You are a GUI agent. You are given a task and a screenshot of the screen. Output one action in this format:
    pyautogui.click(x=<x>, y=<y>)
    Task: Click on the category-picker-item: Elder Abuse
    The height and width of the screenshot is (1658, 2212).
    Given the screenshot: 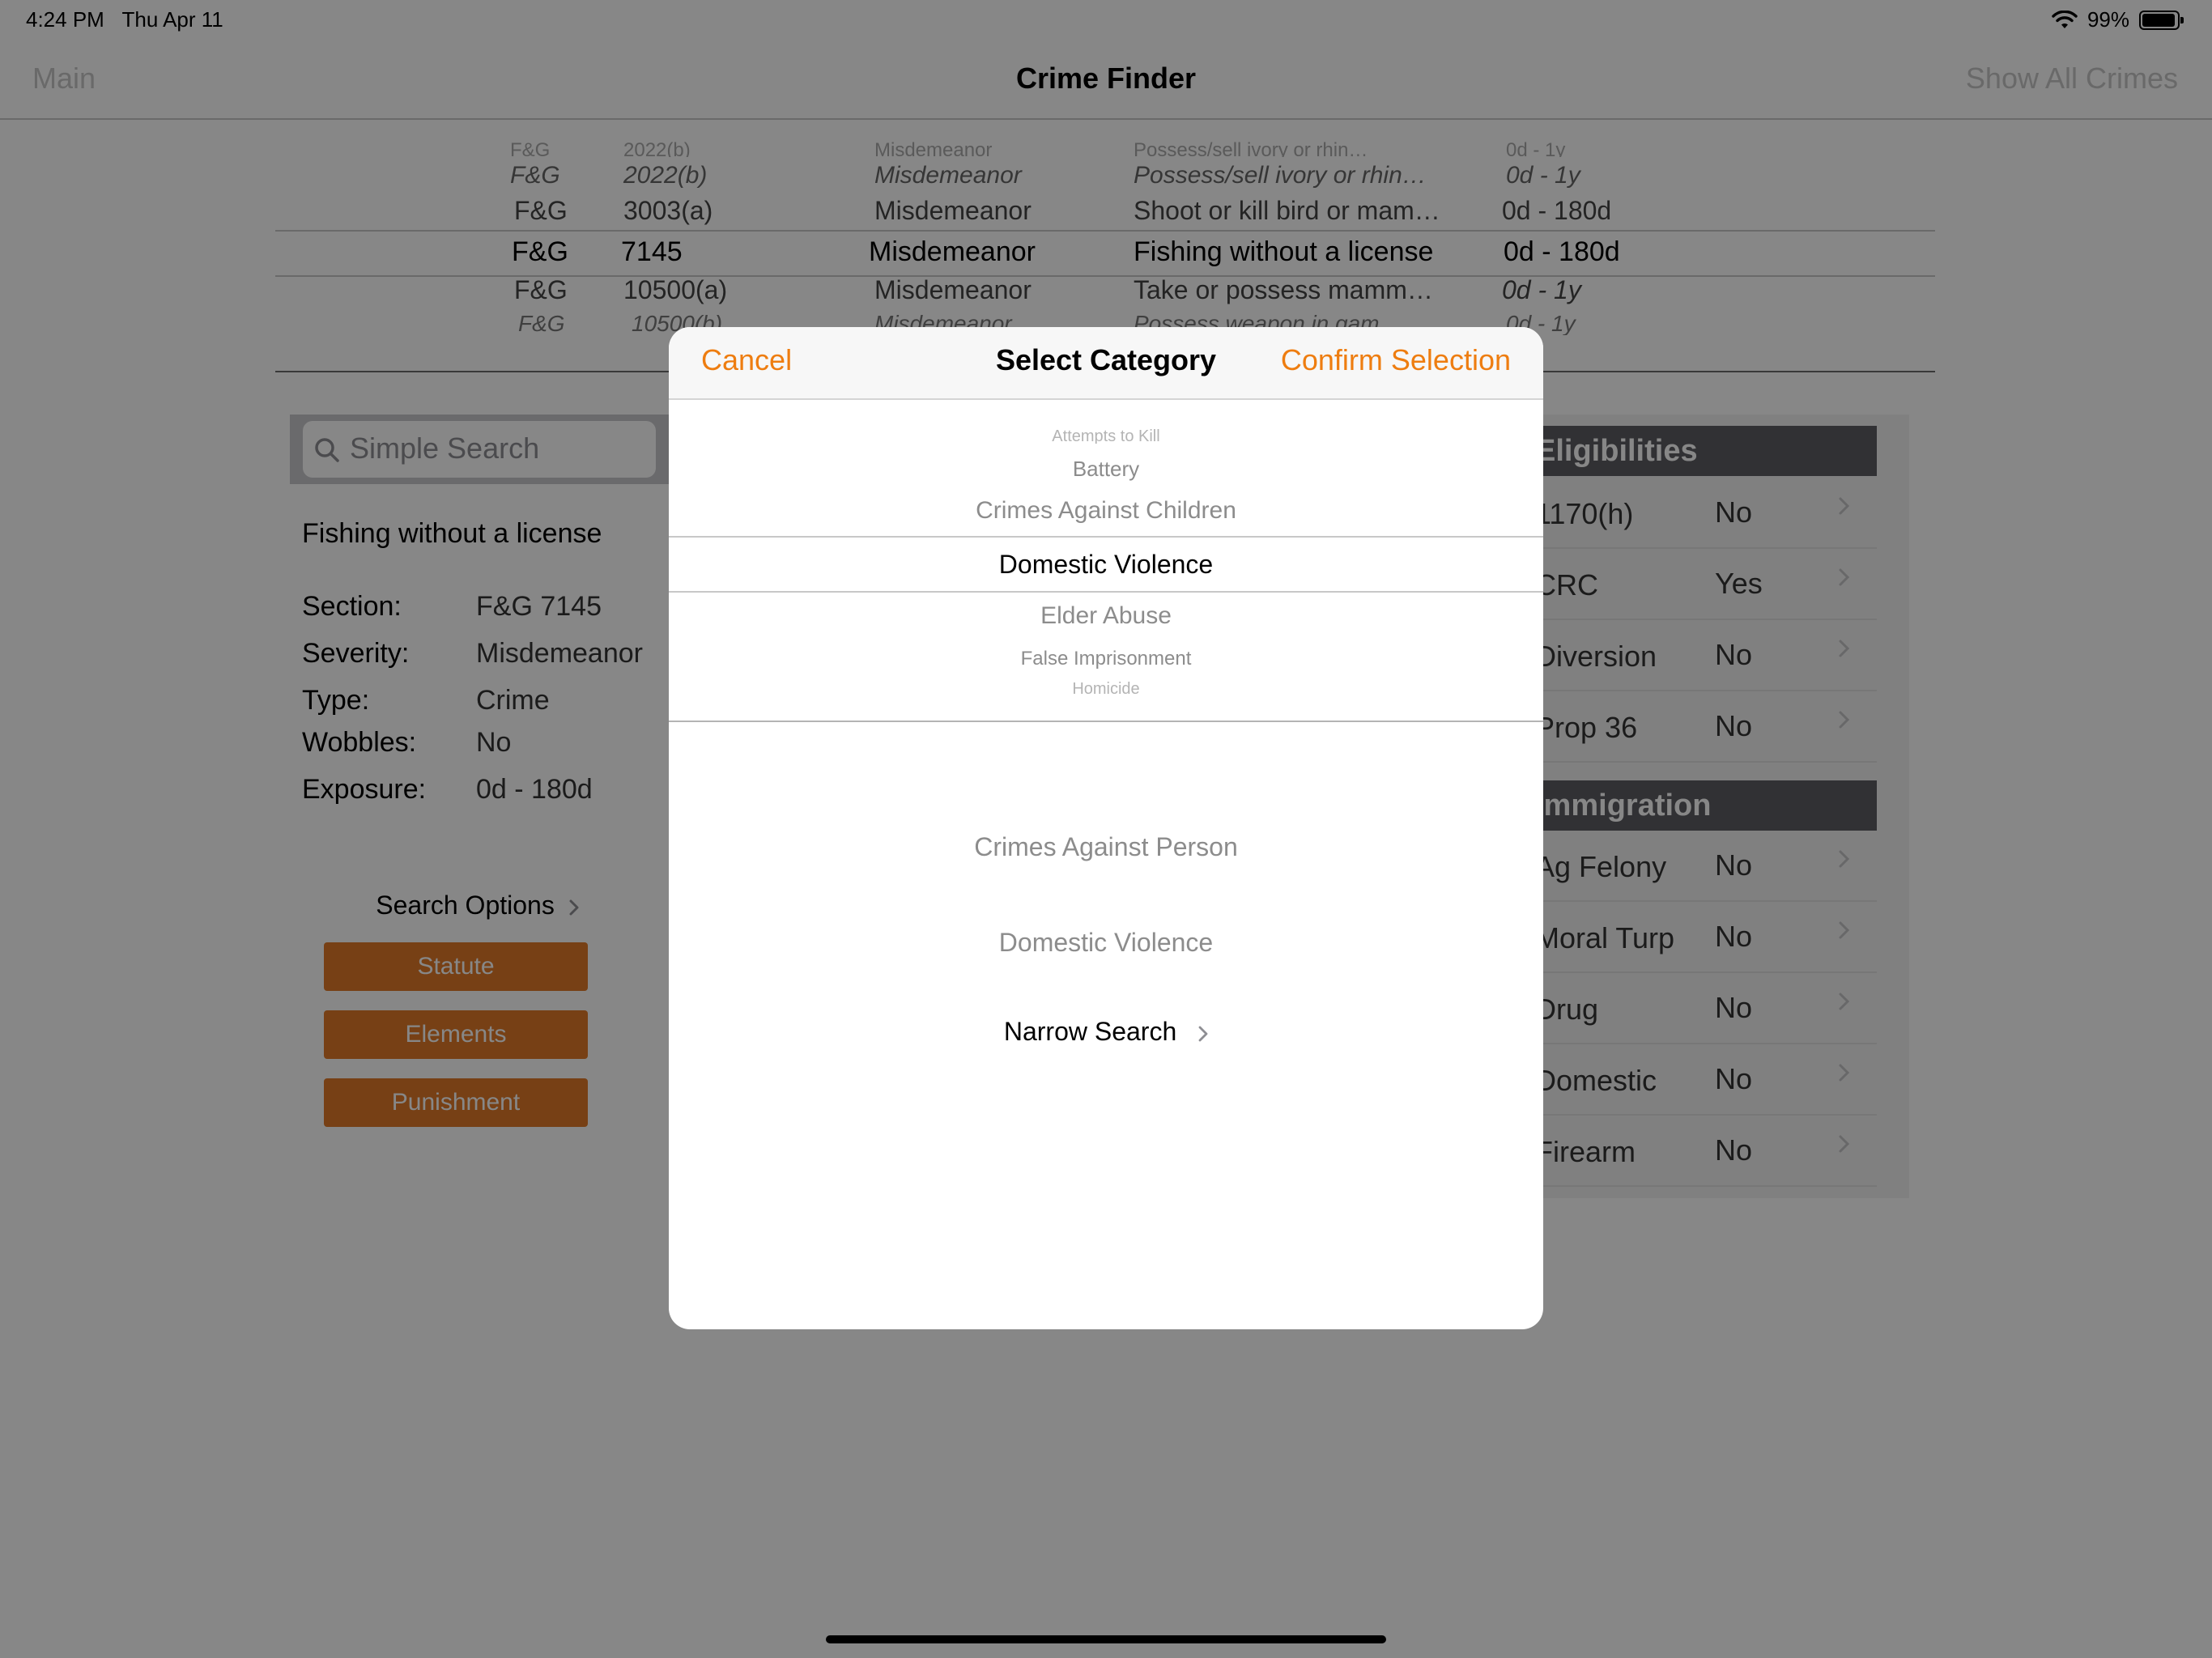 What is the action you would take?
    pyautogui.click(x=1106, y=616)
    